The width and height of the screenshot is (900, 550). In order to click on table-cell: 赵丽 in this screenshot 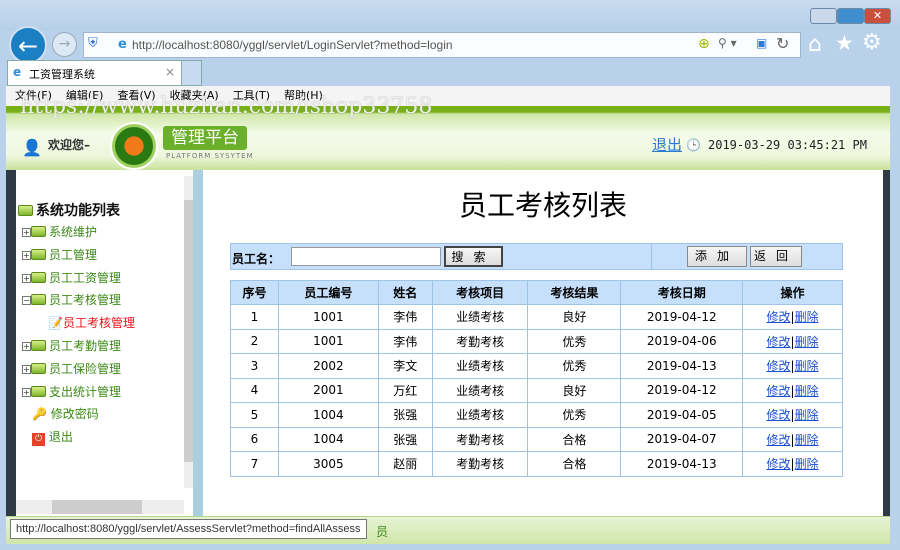, I will do `click(405, 464)`.